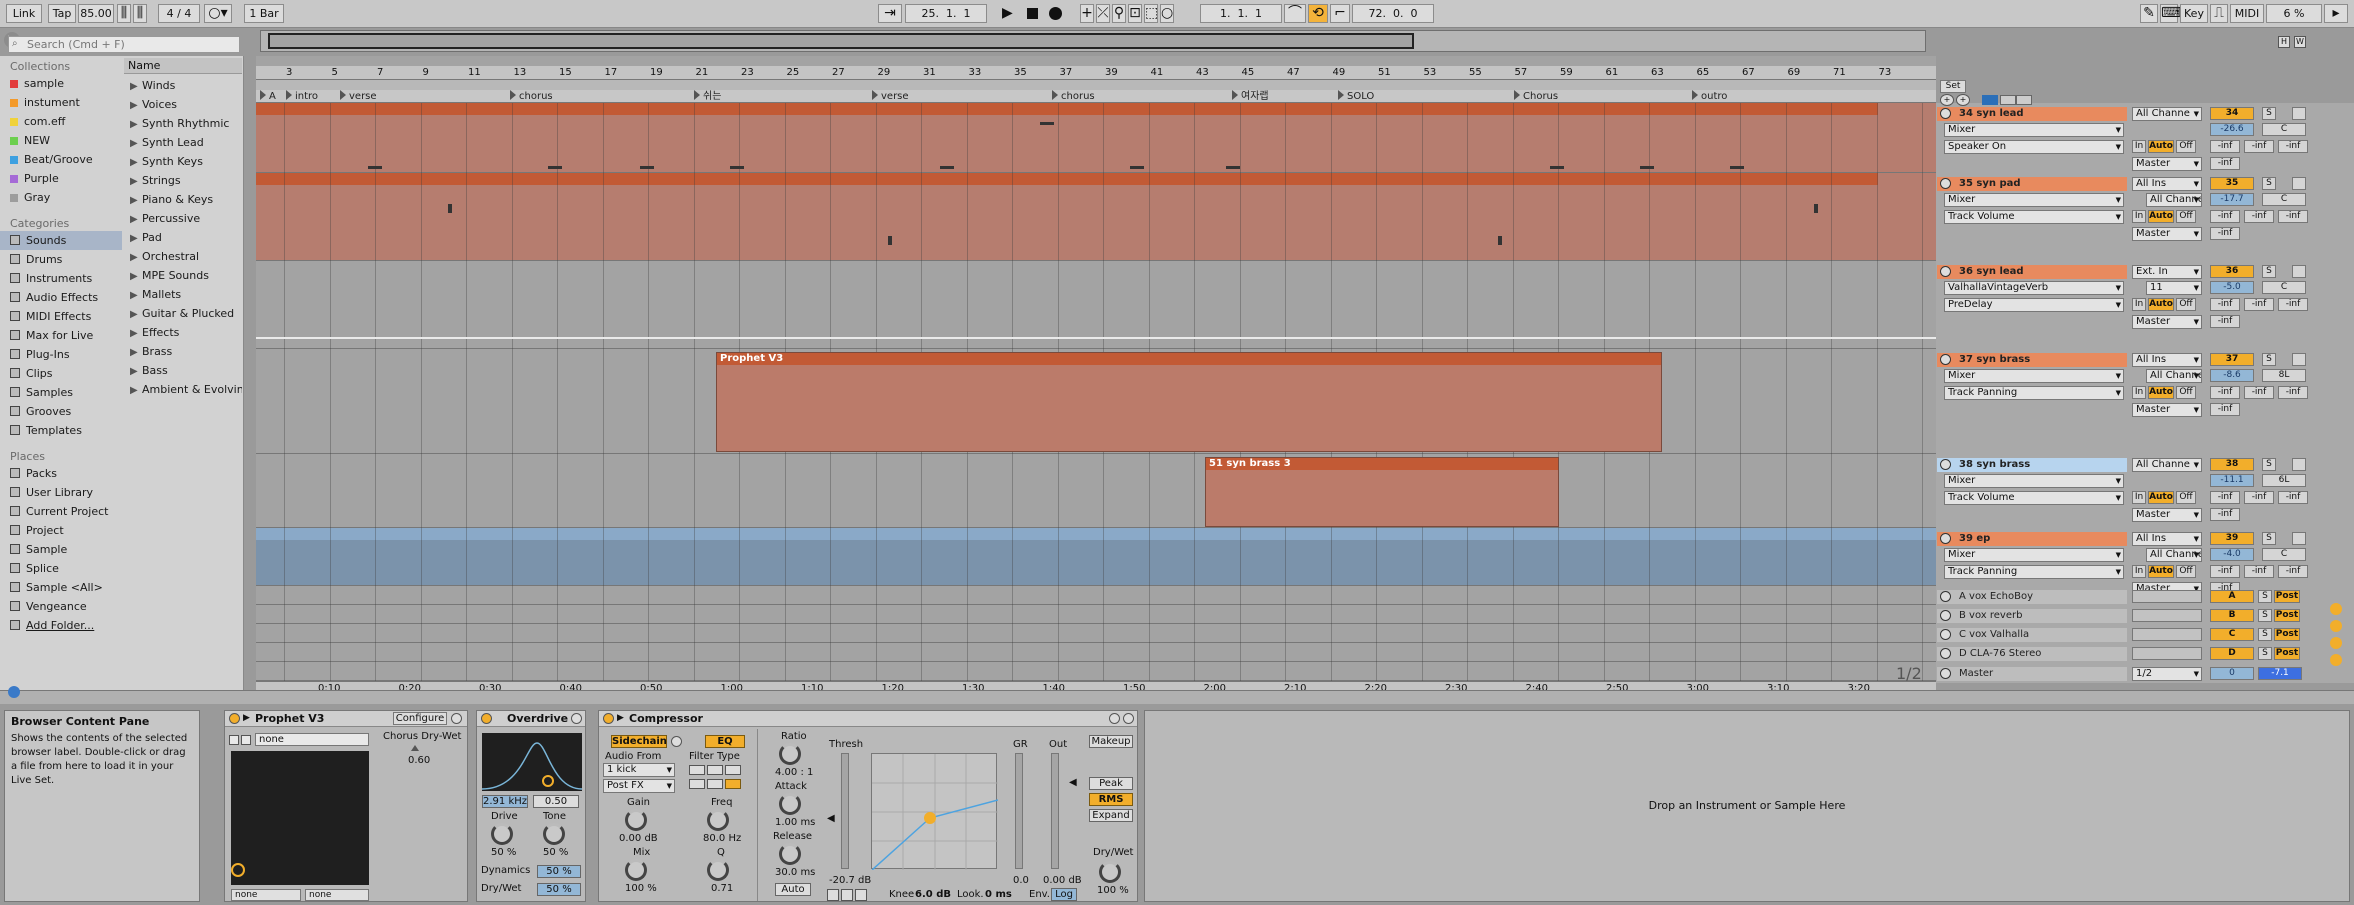 This screenshot has width=2354, height=905. I want to click on locator: chorus, so click(1073, 96).